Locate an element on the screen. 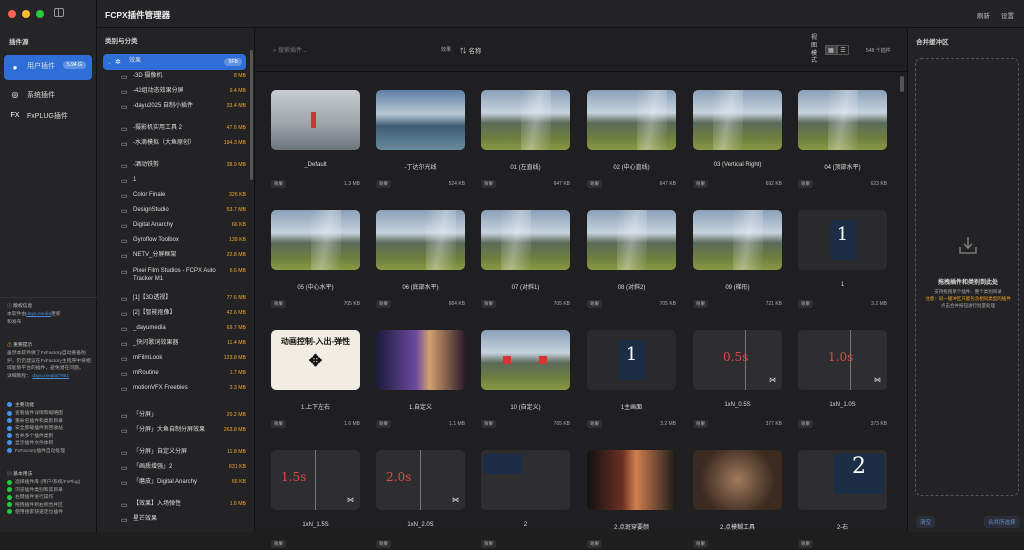 The width and height of the screenshot is (1024, 550). plugin-card: 2.点斑穿要颜 效果 is located at coordinates (631, 500).